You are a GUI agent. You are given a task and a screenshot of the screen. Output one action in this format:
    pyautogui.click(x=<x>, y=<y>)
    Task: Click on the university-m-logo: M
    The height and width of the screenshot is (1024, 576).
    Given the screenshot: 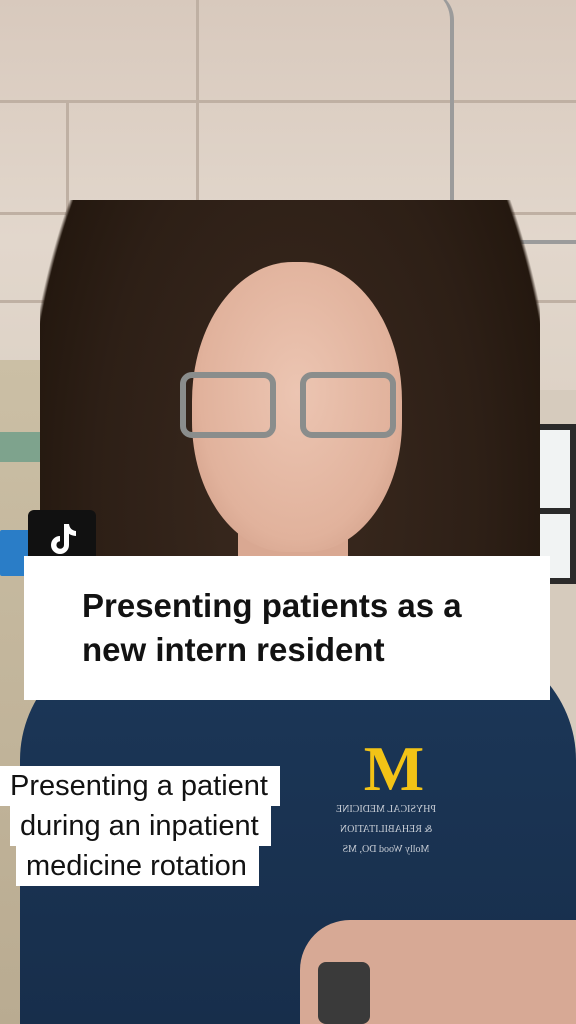 What is the action you would take?
    pyautogui.click(x=394, y=768)
    